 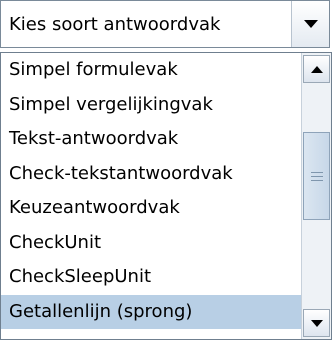 I want to click on arrow-up-icon, so click(x=316, y=69).